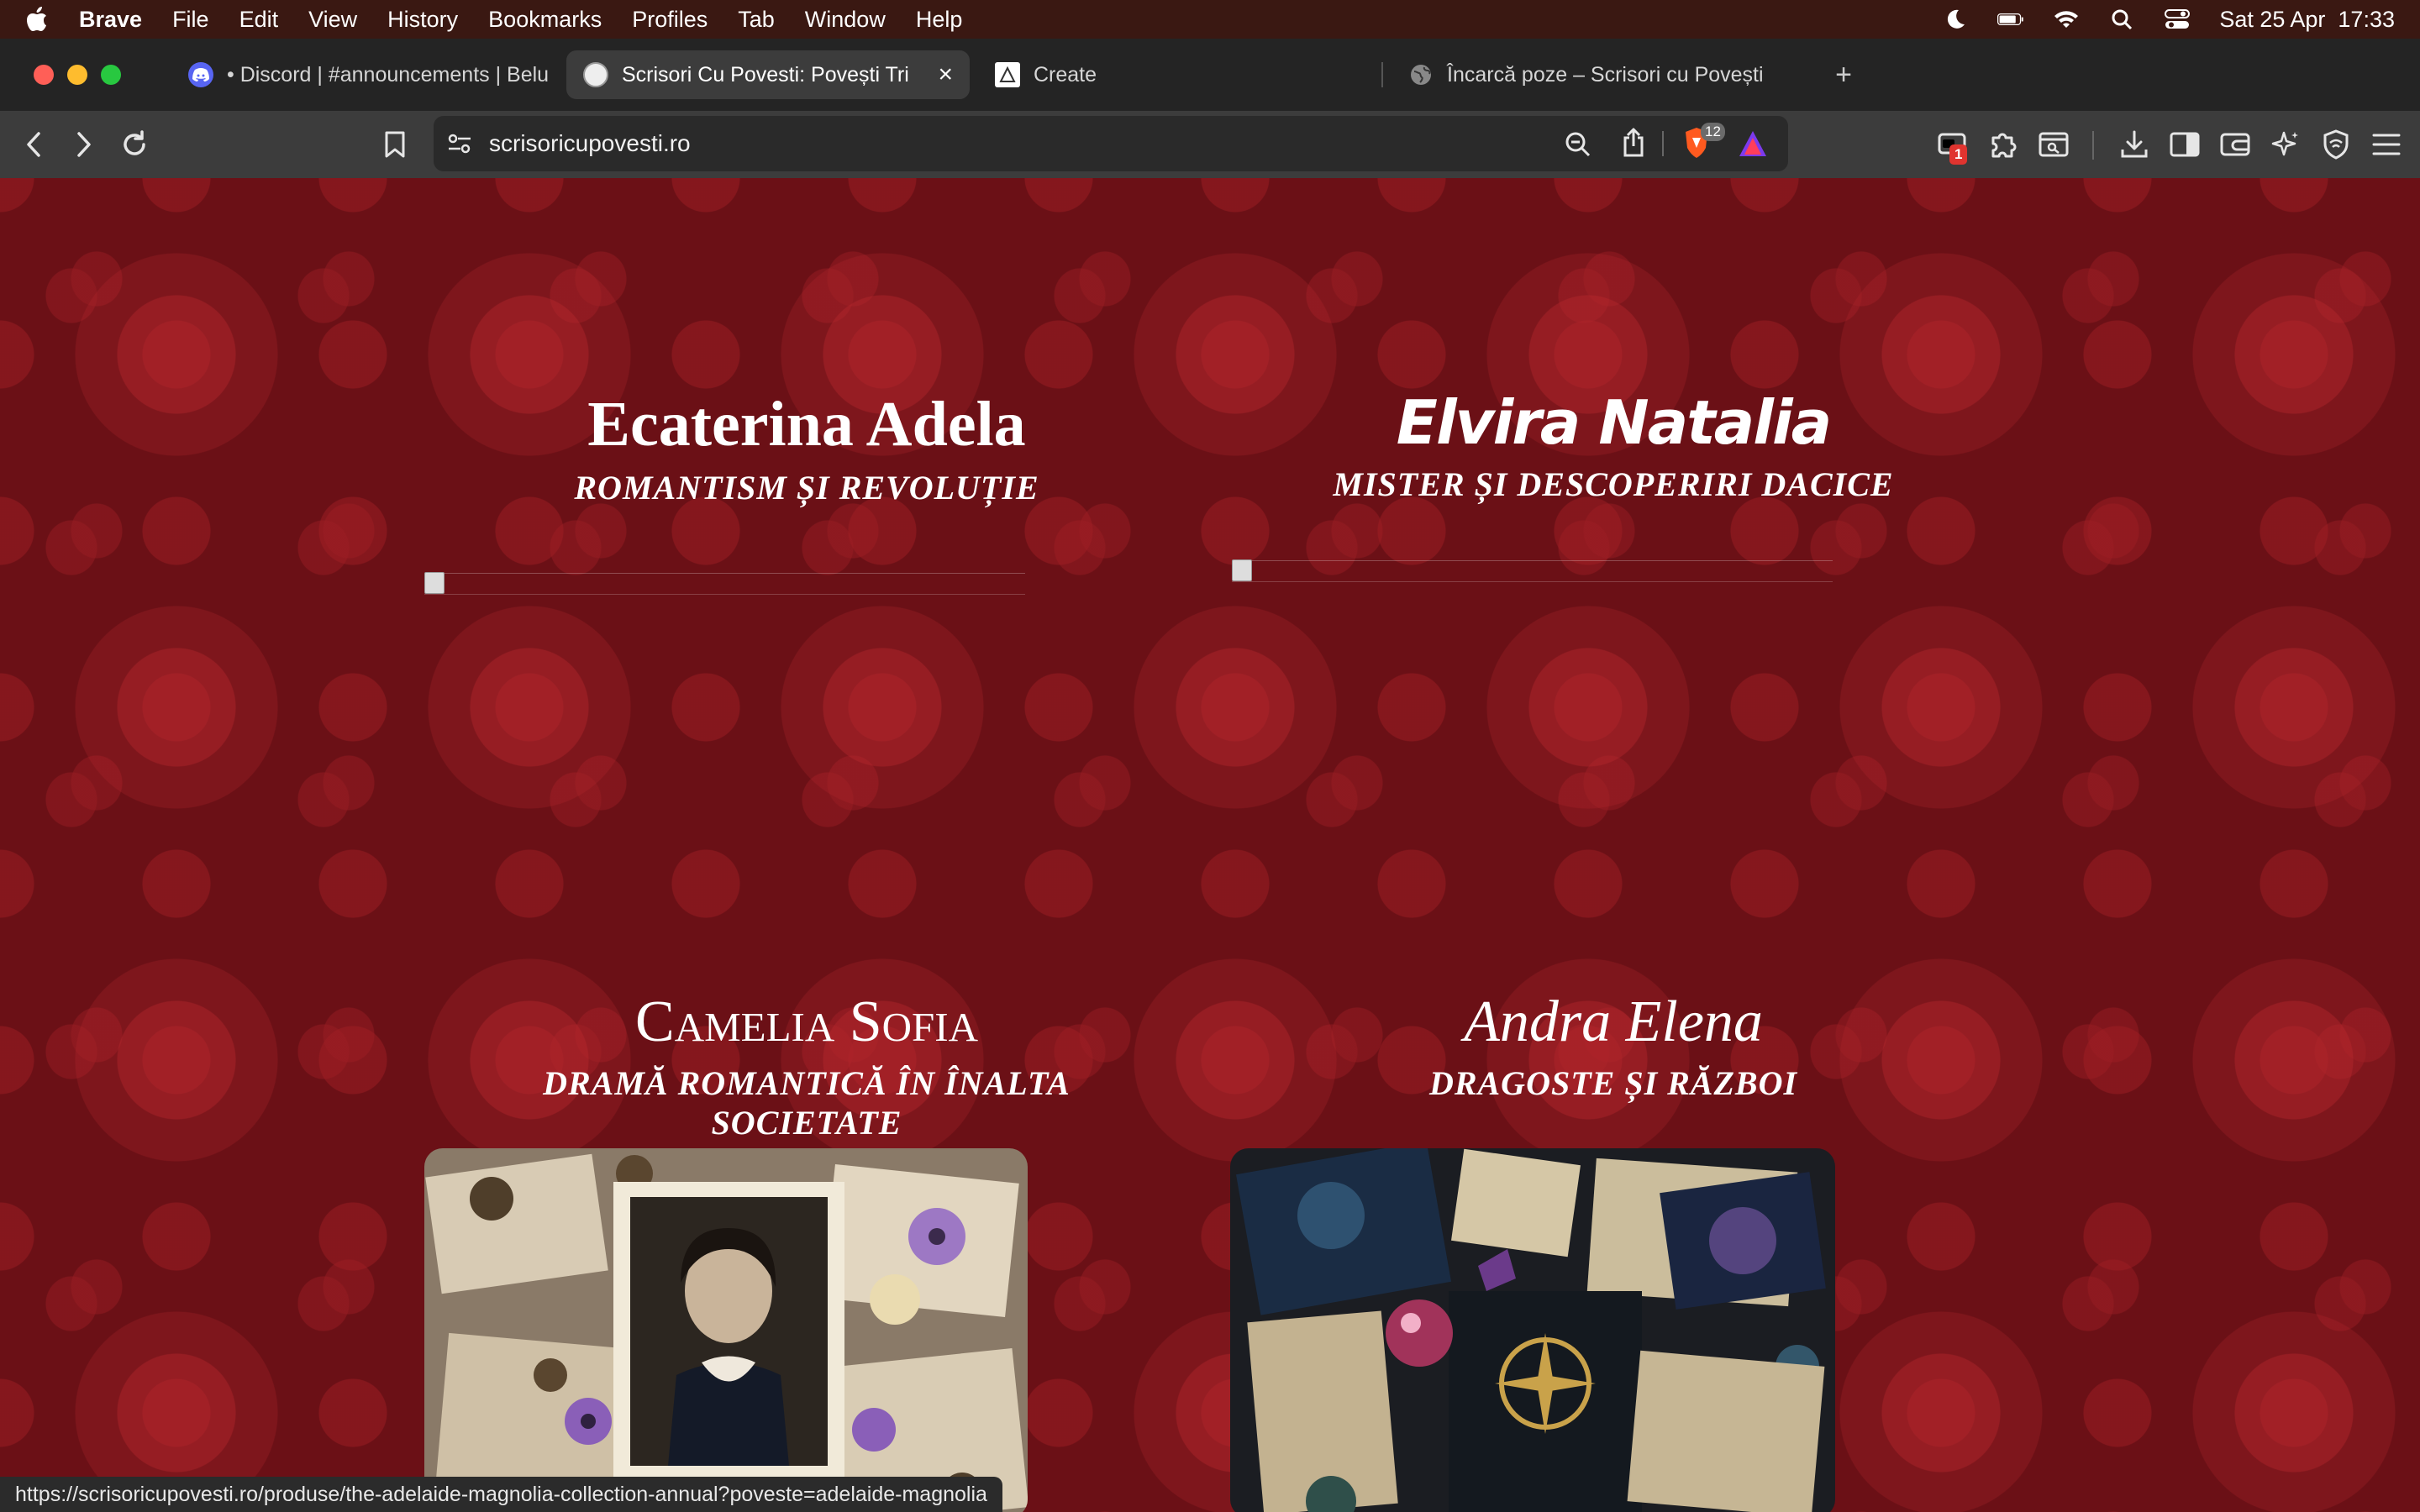 The width and height of the screenshot is (2420, 1512). I want to click on reload-button, so click(134, 144).